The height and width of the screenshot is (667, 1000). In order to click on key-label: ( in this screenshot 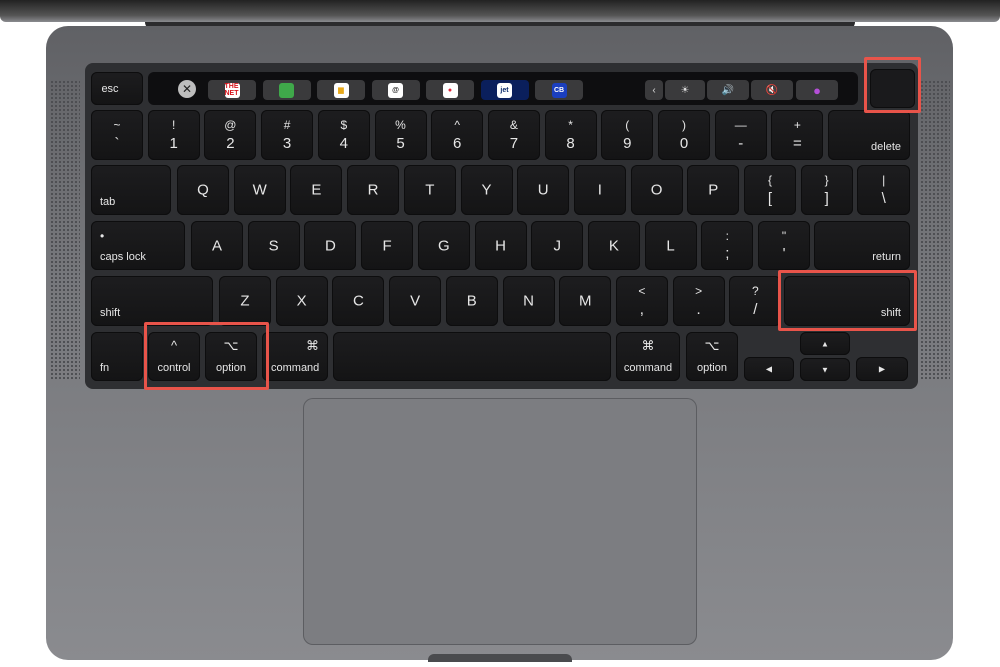, I will do `click(627, 125)`.